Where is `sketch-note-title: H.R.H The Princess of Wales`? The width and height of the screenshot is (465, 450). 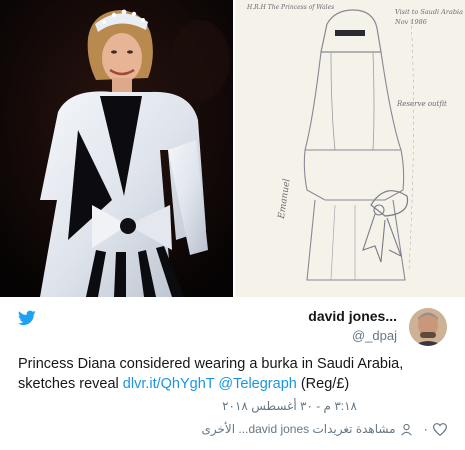
sketch-note-title: H.R.H The Princess of Wales is located at coordinates (291, 7).